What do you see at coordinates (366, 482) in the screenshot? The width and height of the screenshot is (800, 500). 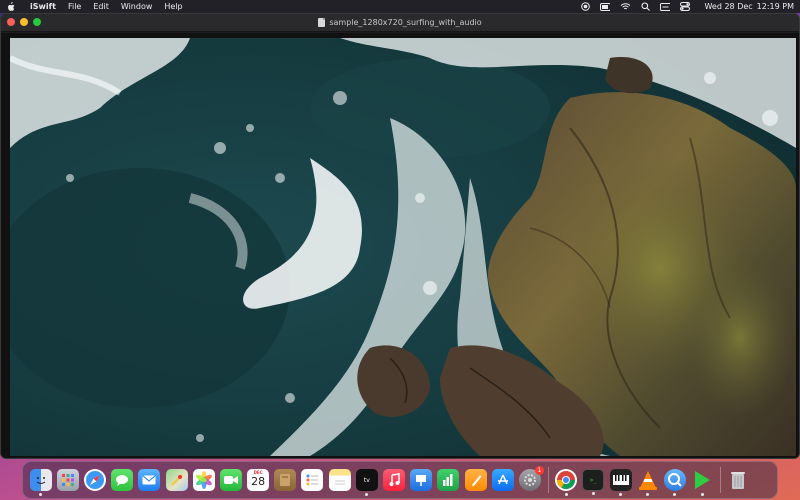 I see `apple-tv-icon: tv` at bounding box center [366, 482].